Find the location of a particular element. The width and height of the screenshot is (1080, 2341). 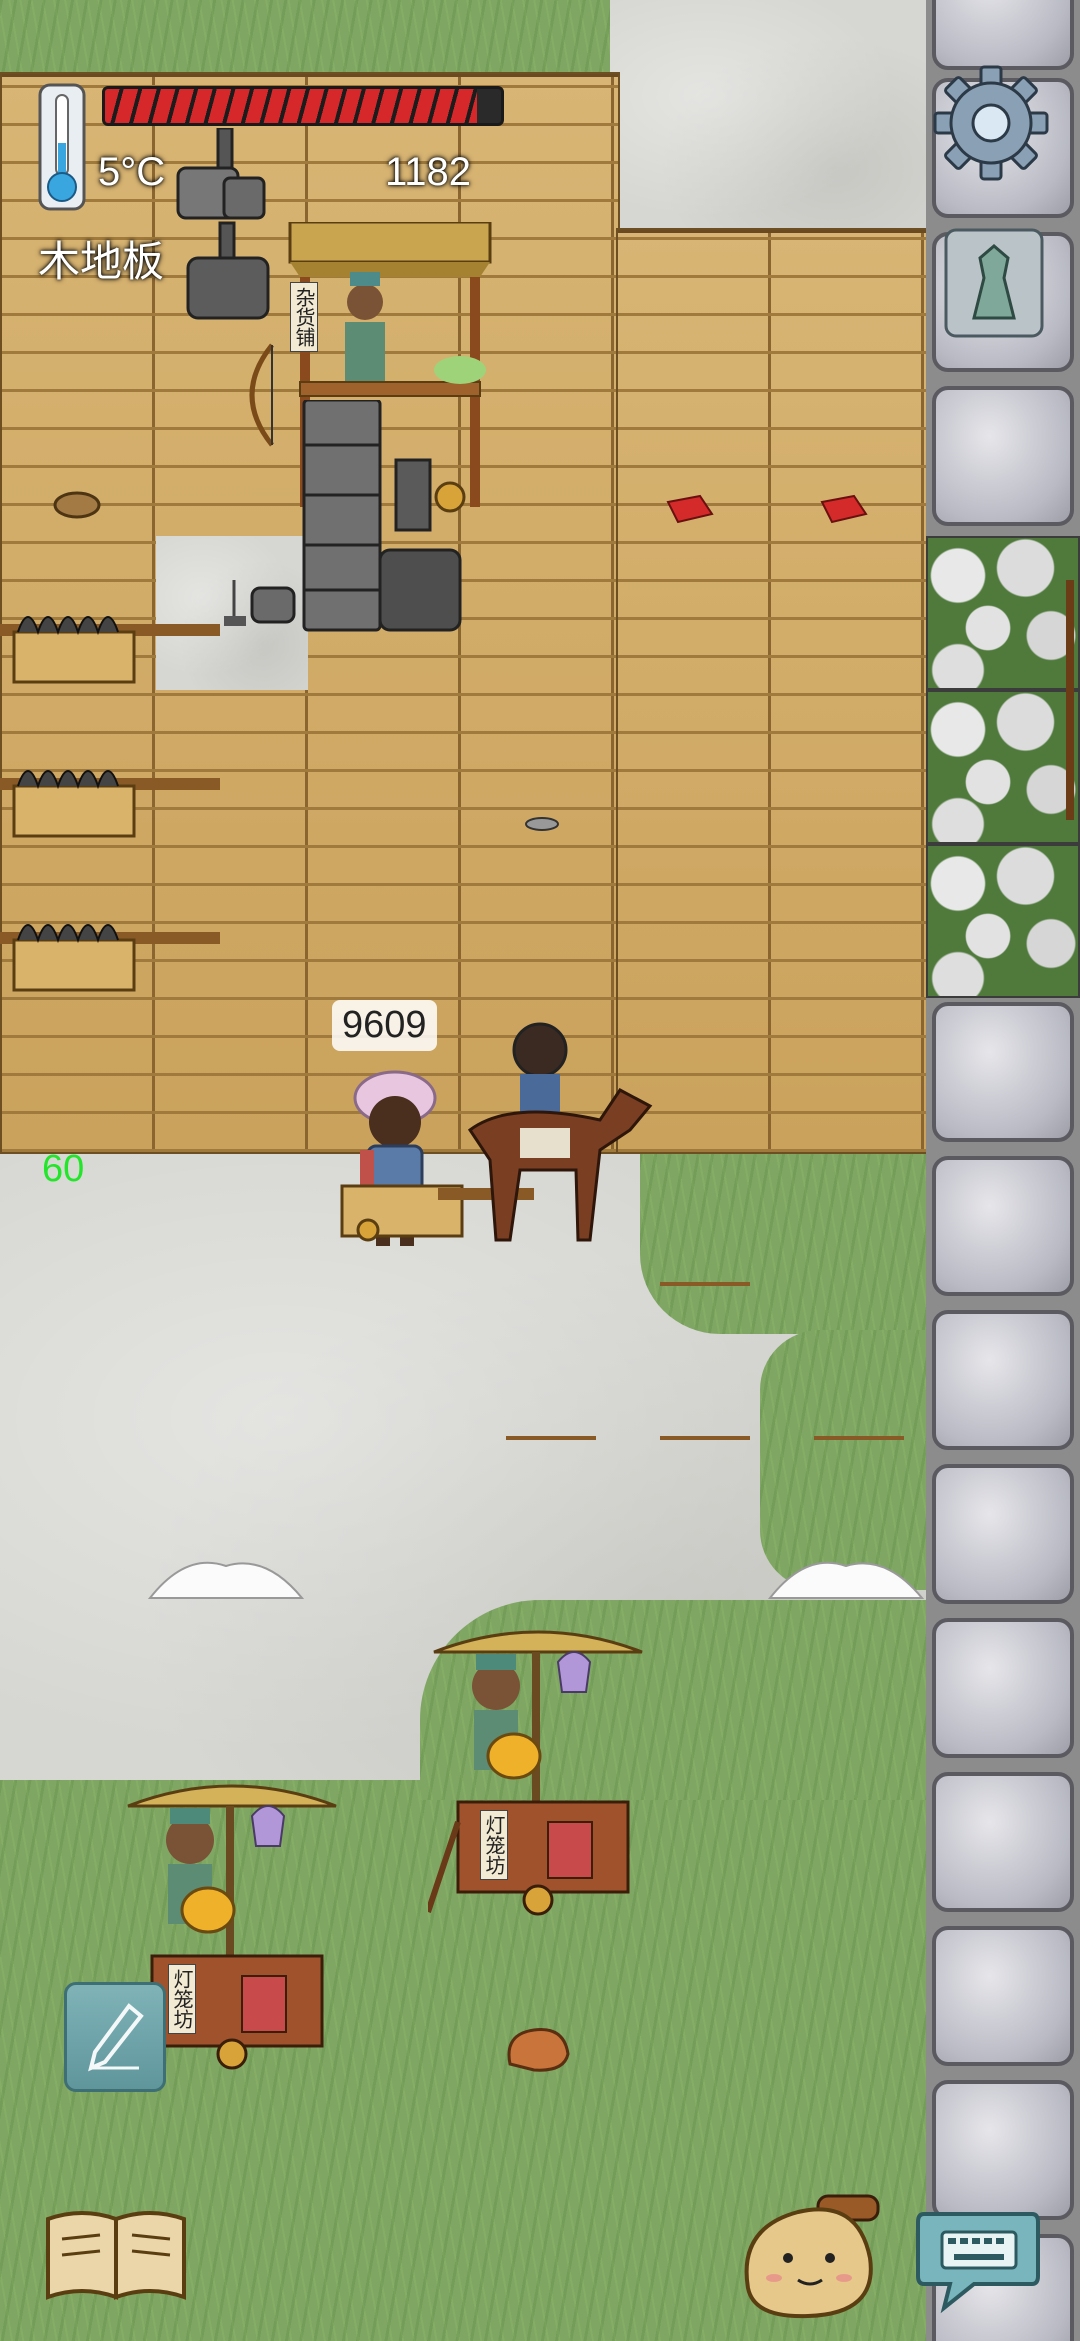

rider-on-horse is located at coordinates (555, 1137).